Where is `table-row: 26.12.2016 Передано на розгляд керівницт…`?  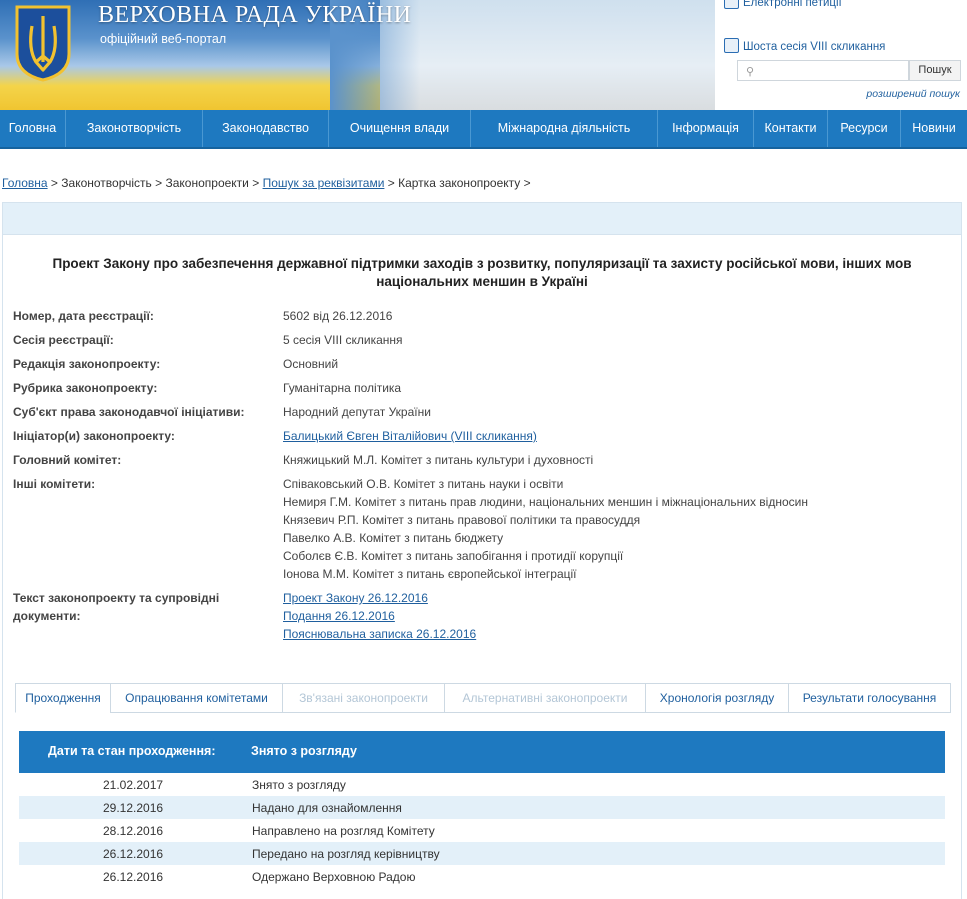
table-row: 26.12.2016 Передано на розгляд керівницт… is located at coordinates (482, 853).